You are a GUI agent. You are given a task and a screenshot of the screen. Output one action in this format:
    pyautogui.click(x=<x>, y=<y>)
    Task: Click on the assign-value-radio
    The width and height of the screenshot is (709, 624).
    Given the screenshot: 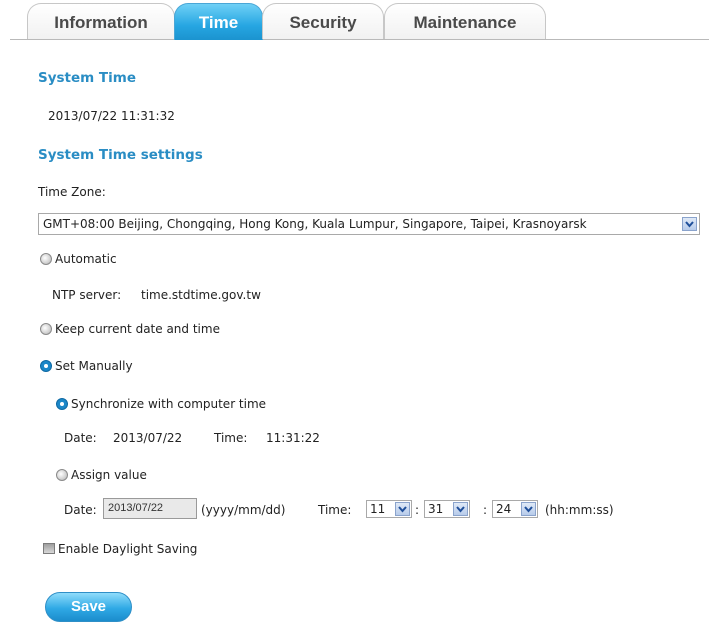 What is the action you would take?
    pyautogui.click(x=62, y=475)
    